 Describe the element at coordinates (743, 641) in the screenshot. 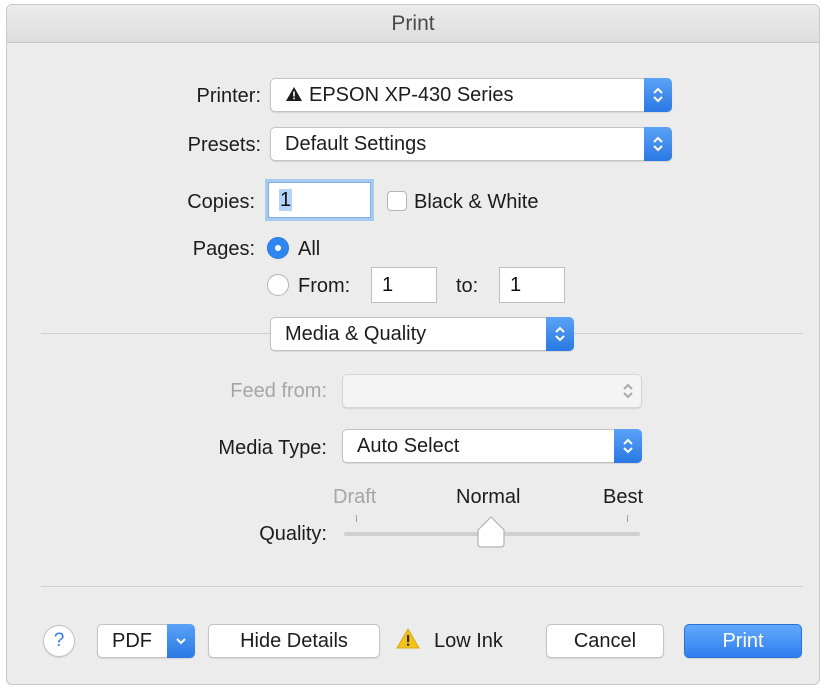

I see `print-button: Print` at that location.